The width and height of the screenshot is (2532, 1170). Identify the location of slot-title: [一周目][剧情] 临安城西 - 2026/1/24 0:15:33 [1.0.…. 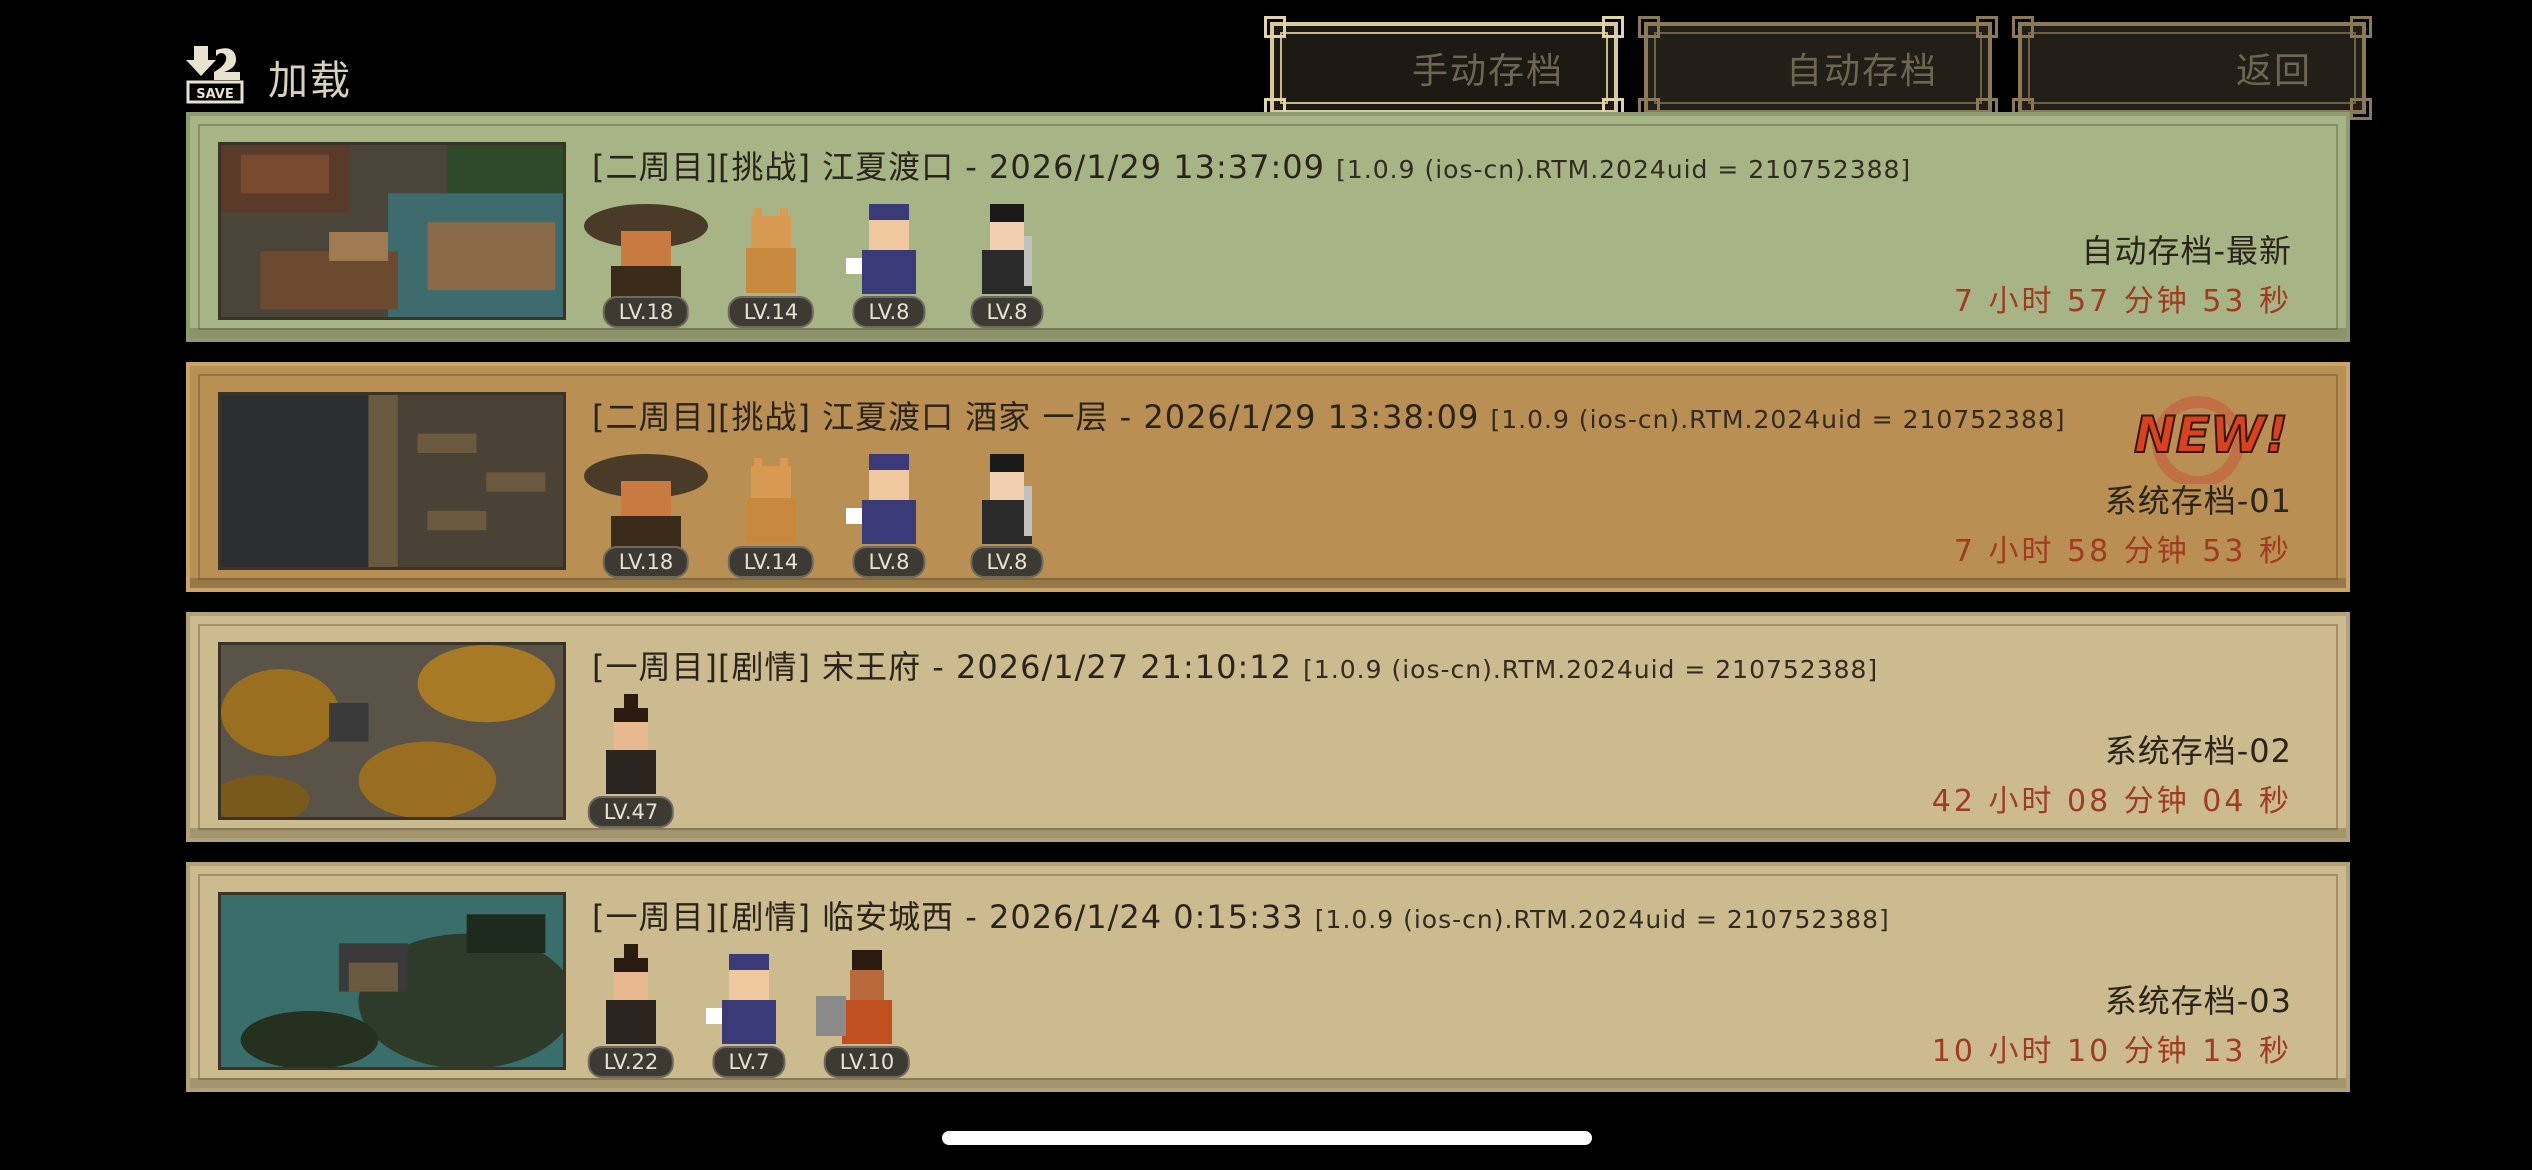
(1241, 917).